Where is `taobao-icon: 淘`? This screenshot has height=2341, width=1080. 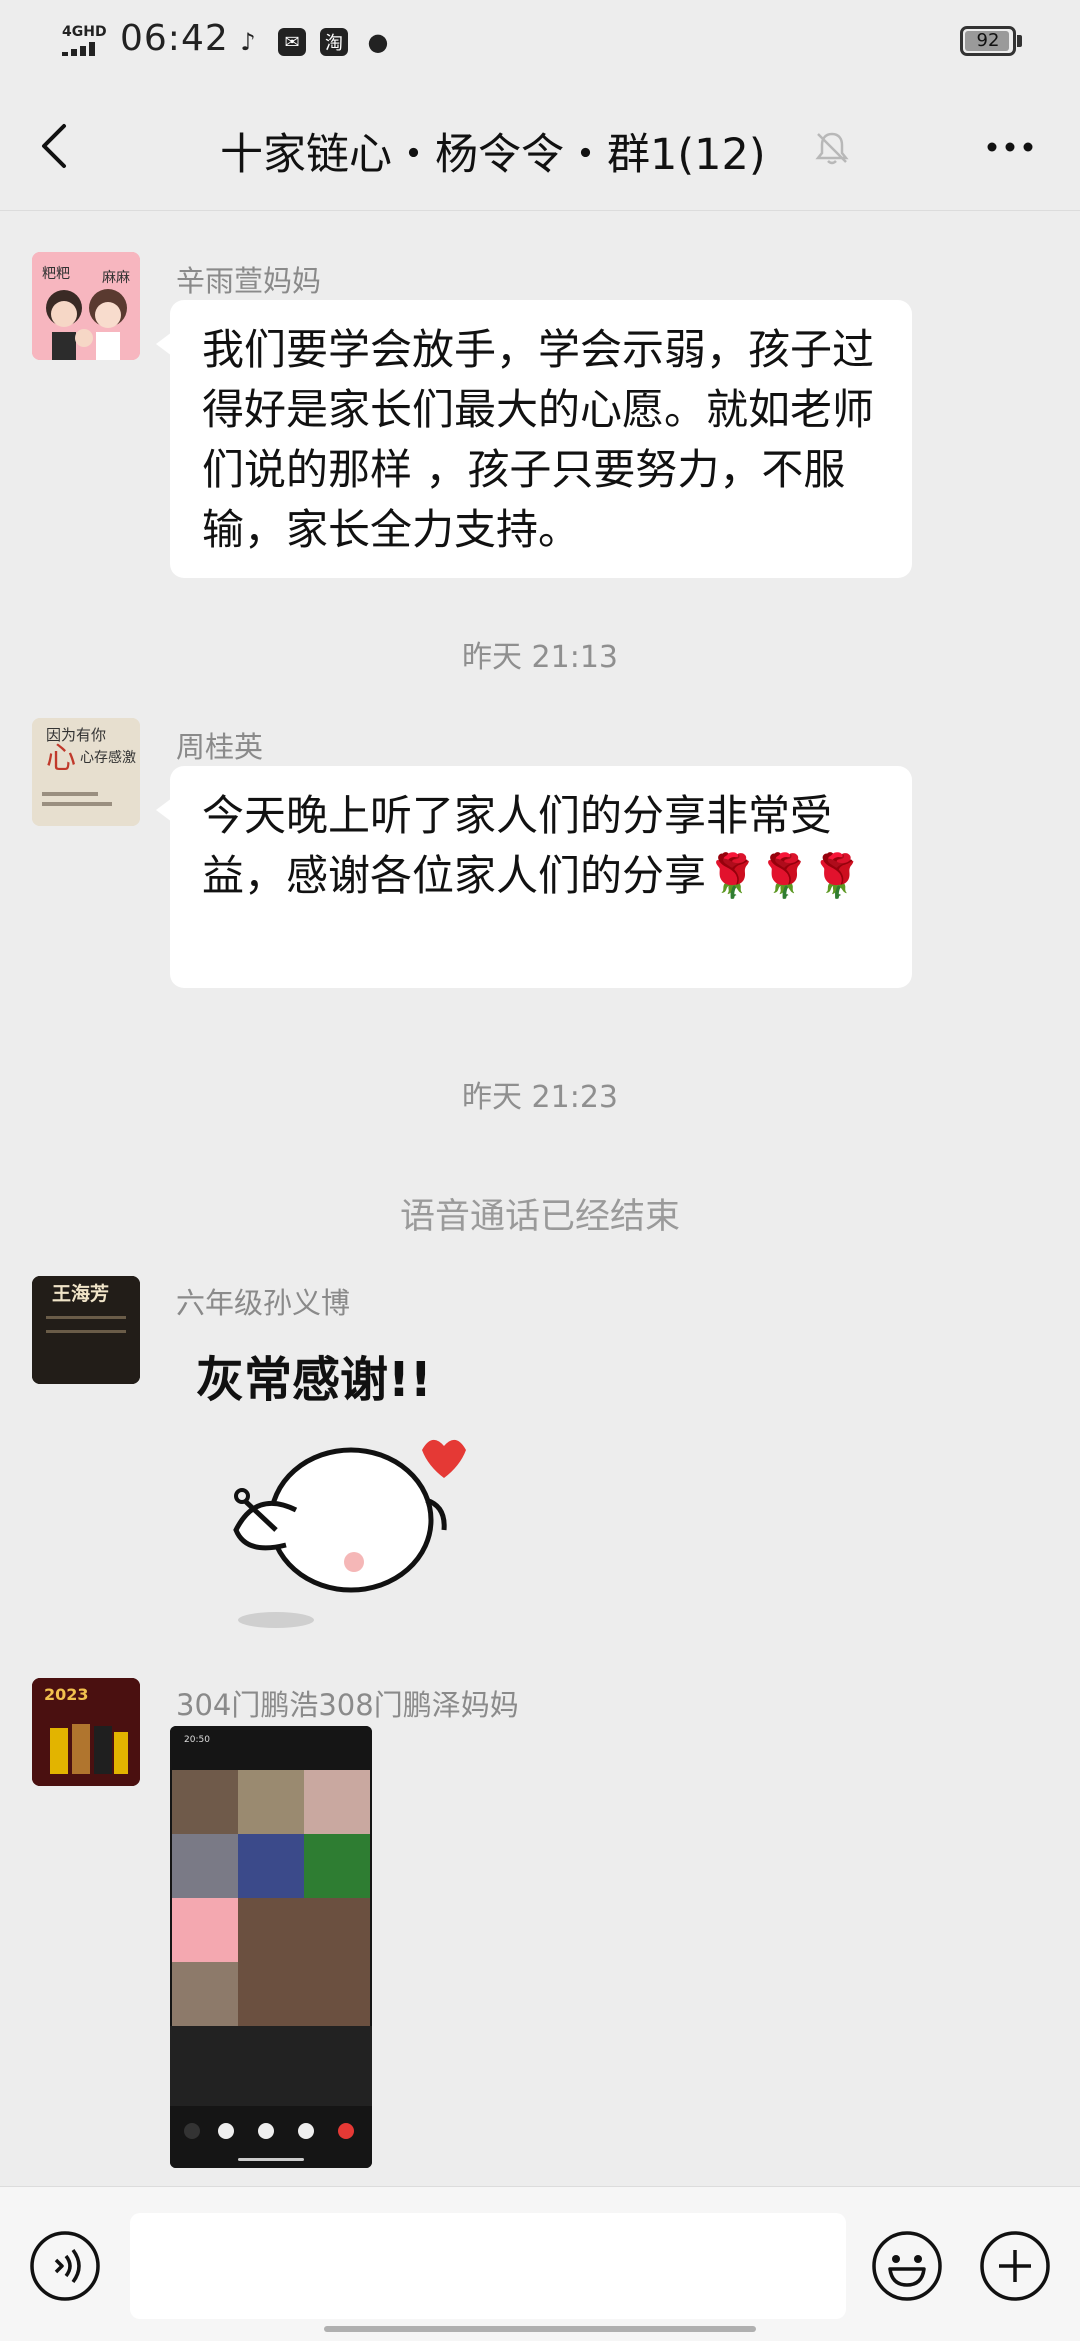
taobao-icon: 淘 is located at coordinates (334, 42).